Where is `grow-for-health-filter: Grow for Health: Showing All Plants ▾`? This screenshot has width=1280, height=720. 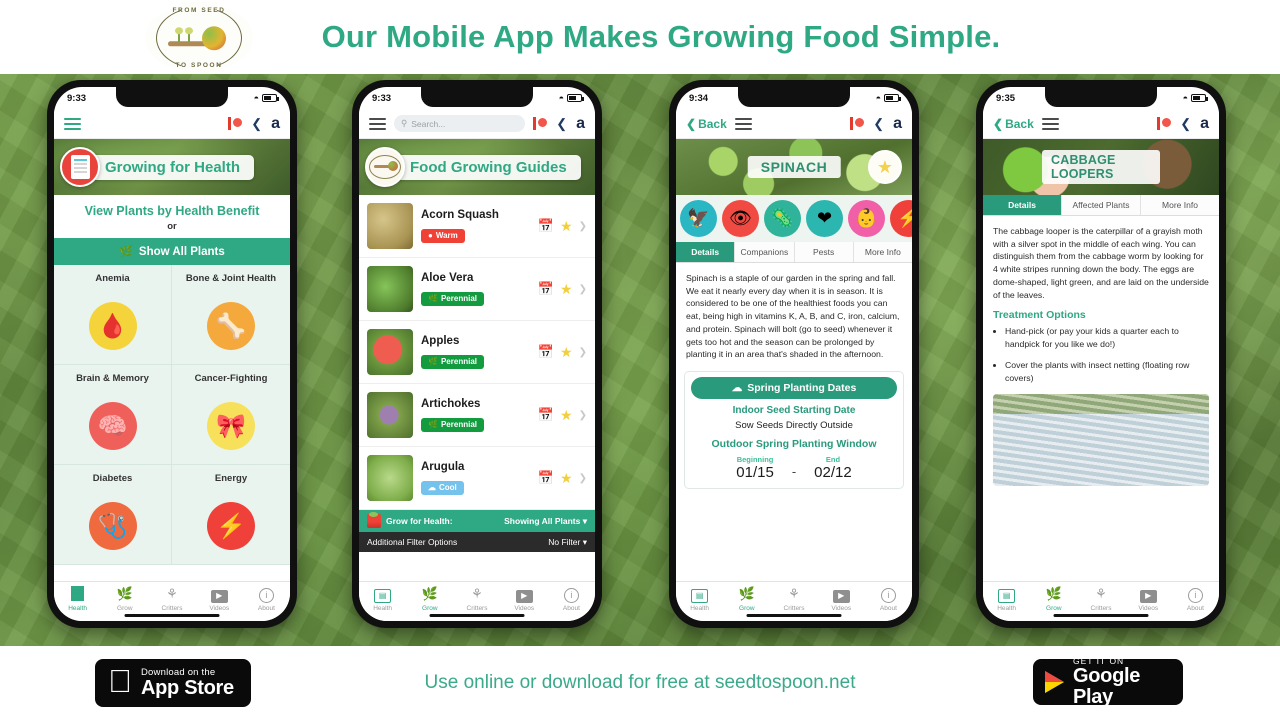 grow-for-health-filter: Grow for Health: Showing All Plants ▾ is located at coordinates (477, 521).